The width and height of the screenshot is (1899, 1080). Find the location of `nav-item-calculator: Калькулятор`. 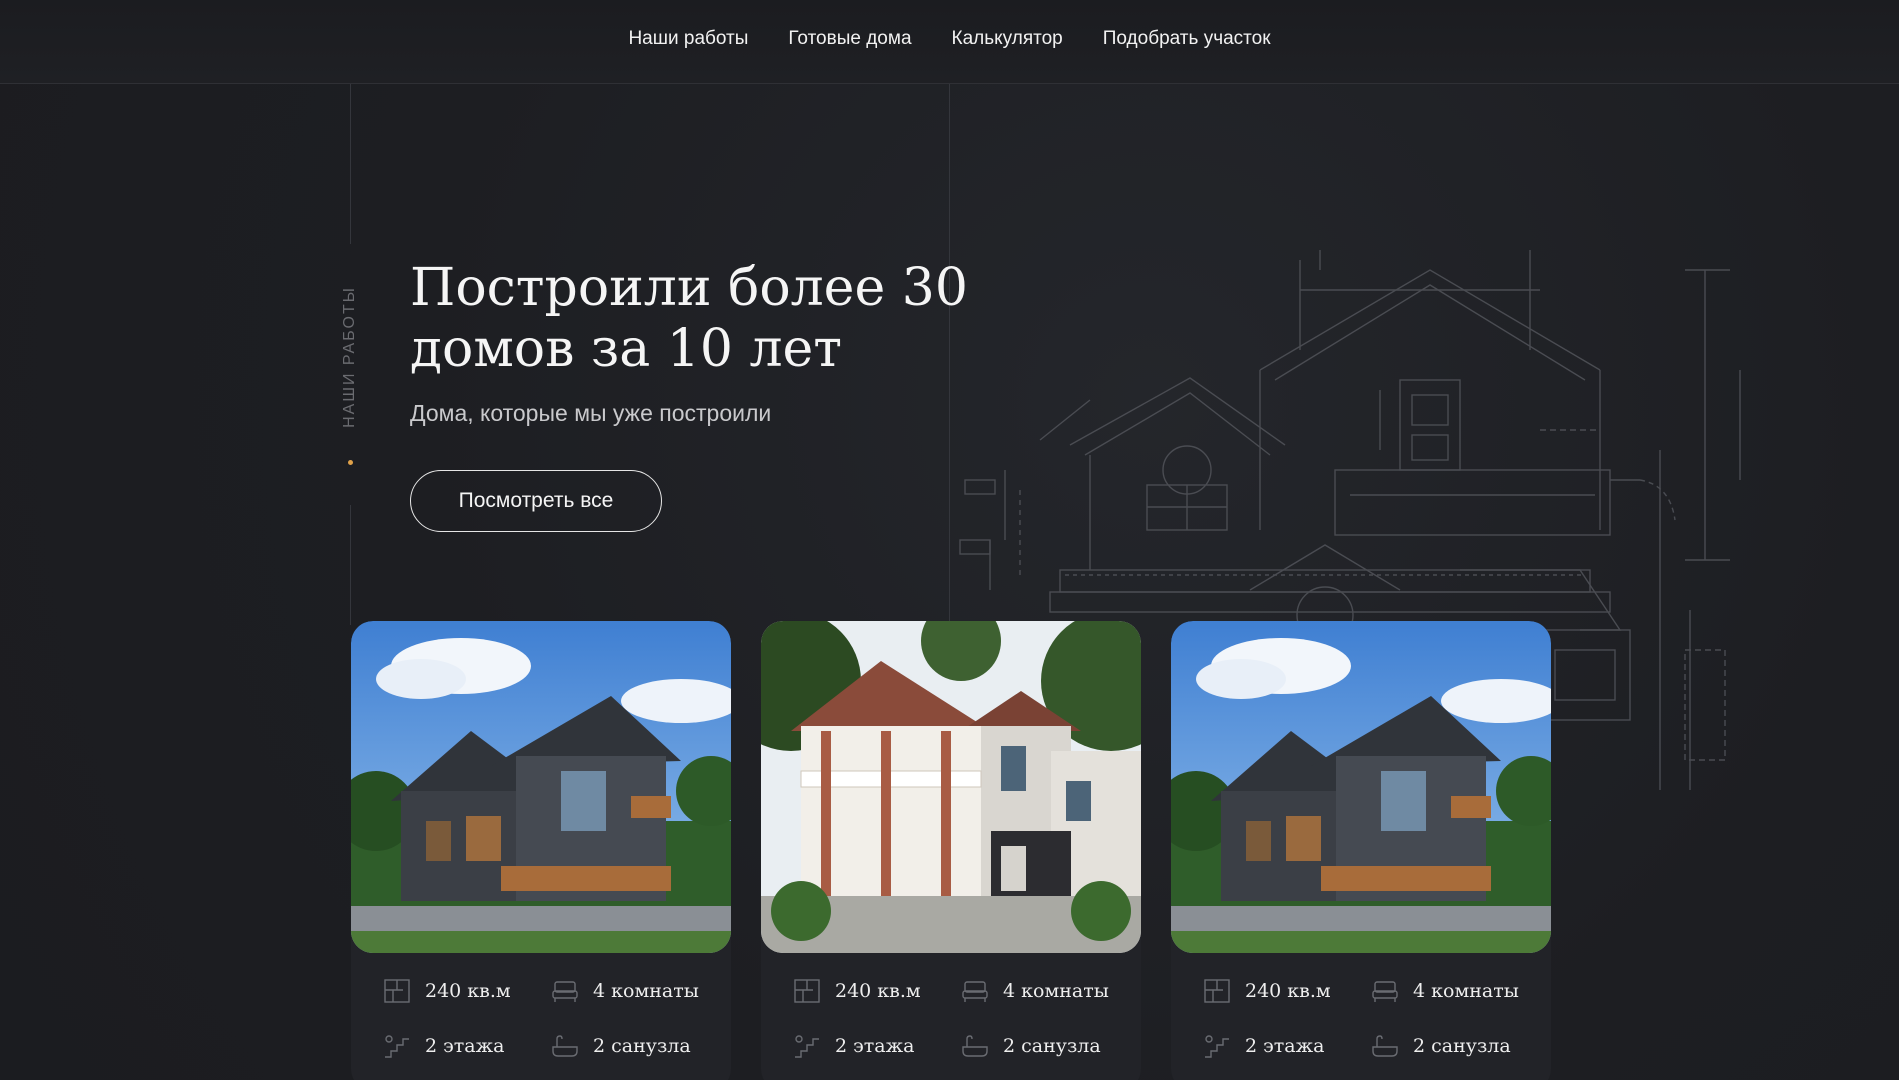

nav-item-calculator: Калькулятор is located at coordinates (1007, 39).